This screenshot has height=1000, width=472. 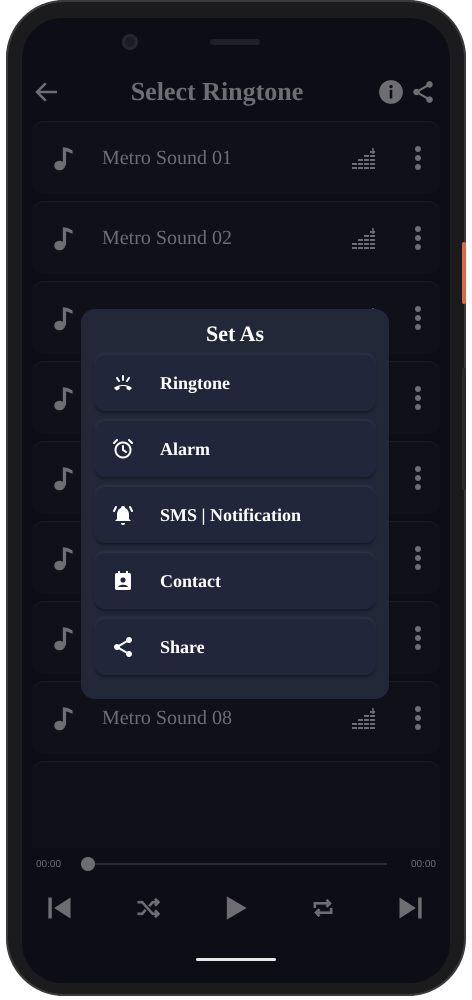 What do you see at coordinates (49, 864) in the screenshot?
I see `elapsed-time: 00:00` at bounding box center [49, 864].